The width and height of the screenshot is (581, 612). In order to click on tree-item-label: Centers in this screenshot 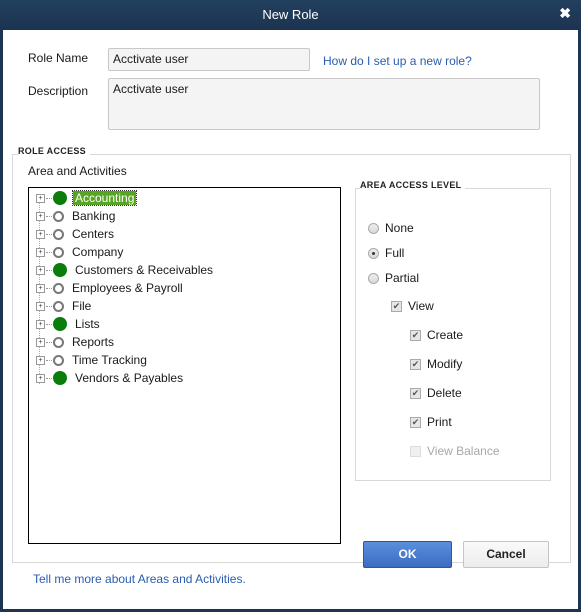, I will do `click(93, 234)`.